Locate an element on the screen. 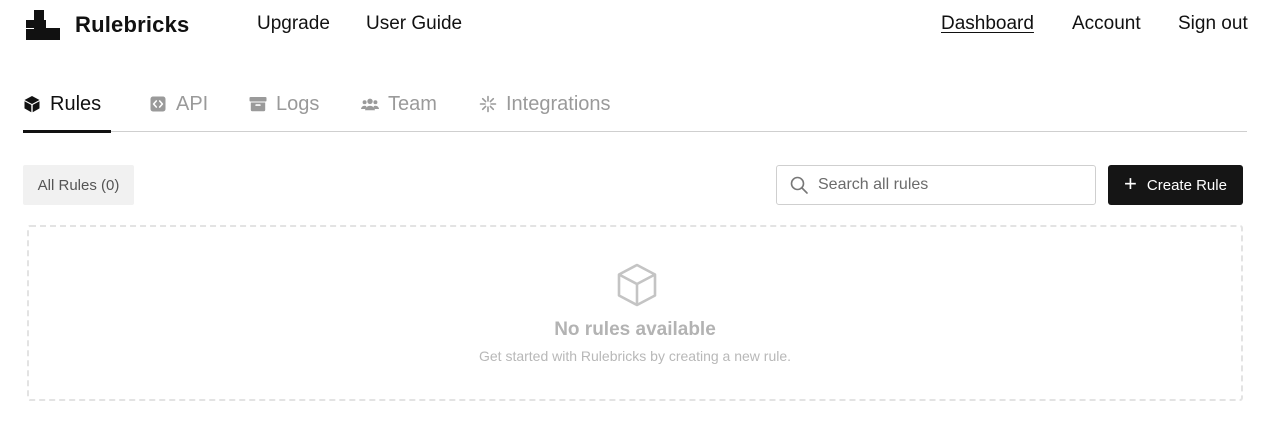  tab-team: Team is located at coordinates (399, 105).